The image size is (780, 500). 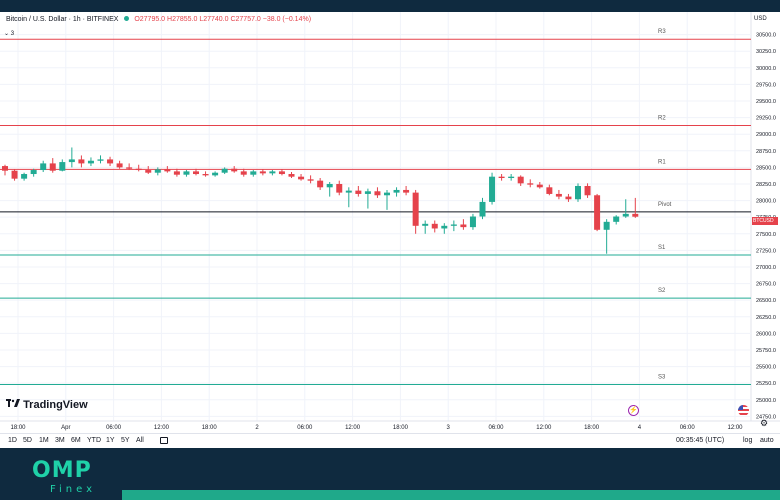 I want to click on chevron-down-icon: ⌄, so click(x=7, y=34).